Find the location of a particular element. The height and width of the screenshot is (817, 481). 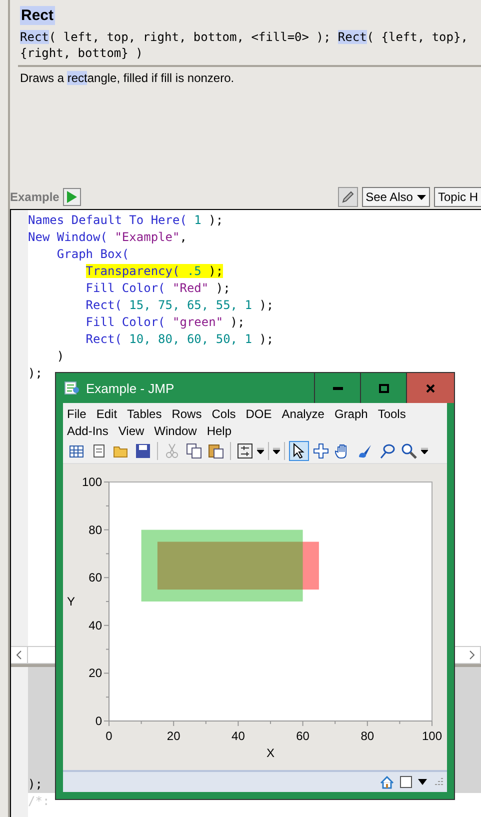

code-line: Rect( 10, 80, 60, 50, 1 ); is located at coordinates (180, 339).